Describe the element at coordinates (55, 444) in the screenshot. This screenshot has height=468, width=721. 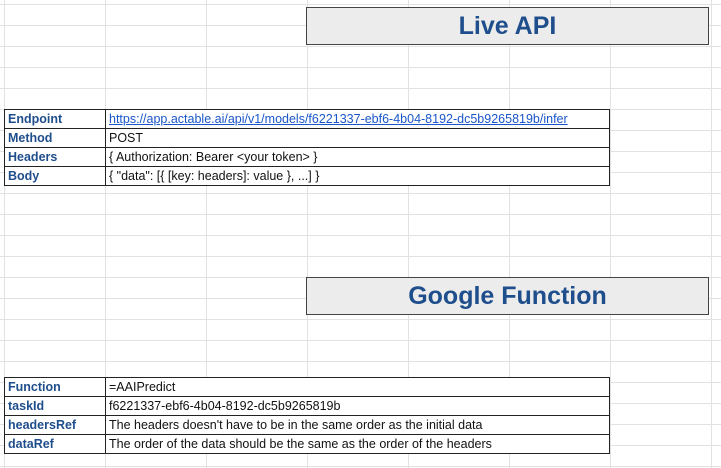
I see `dataref-label-cell: dataRef` at that location.